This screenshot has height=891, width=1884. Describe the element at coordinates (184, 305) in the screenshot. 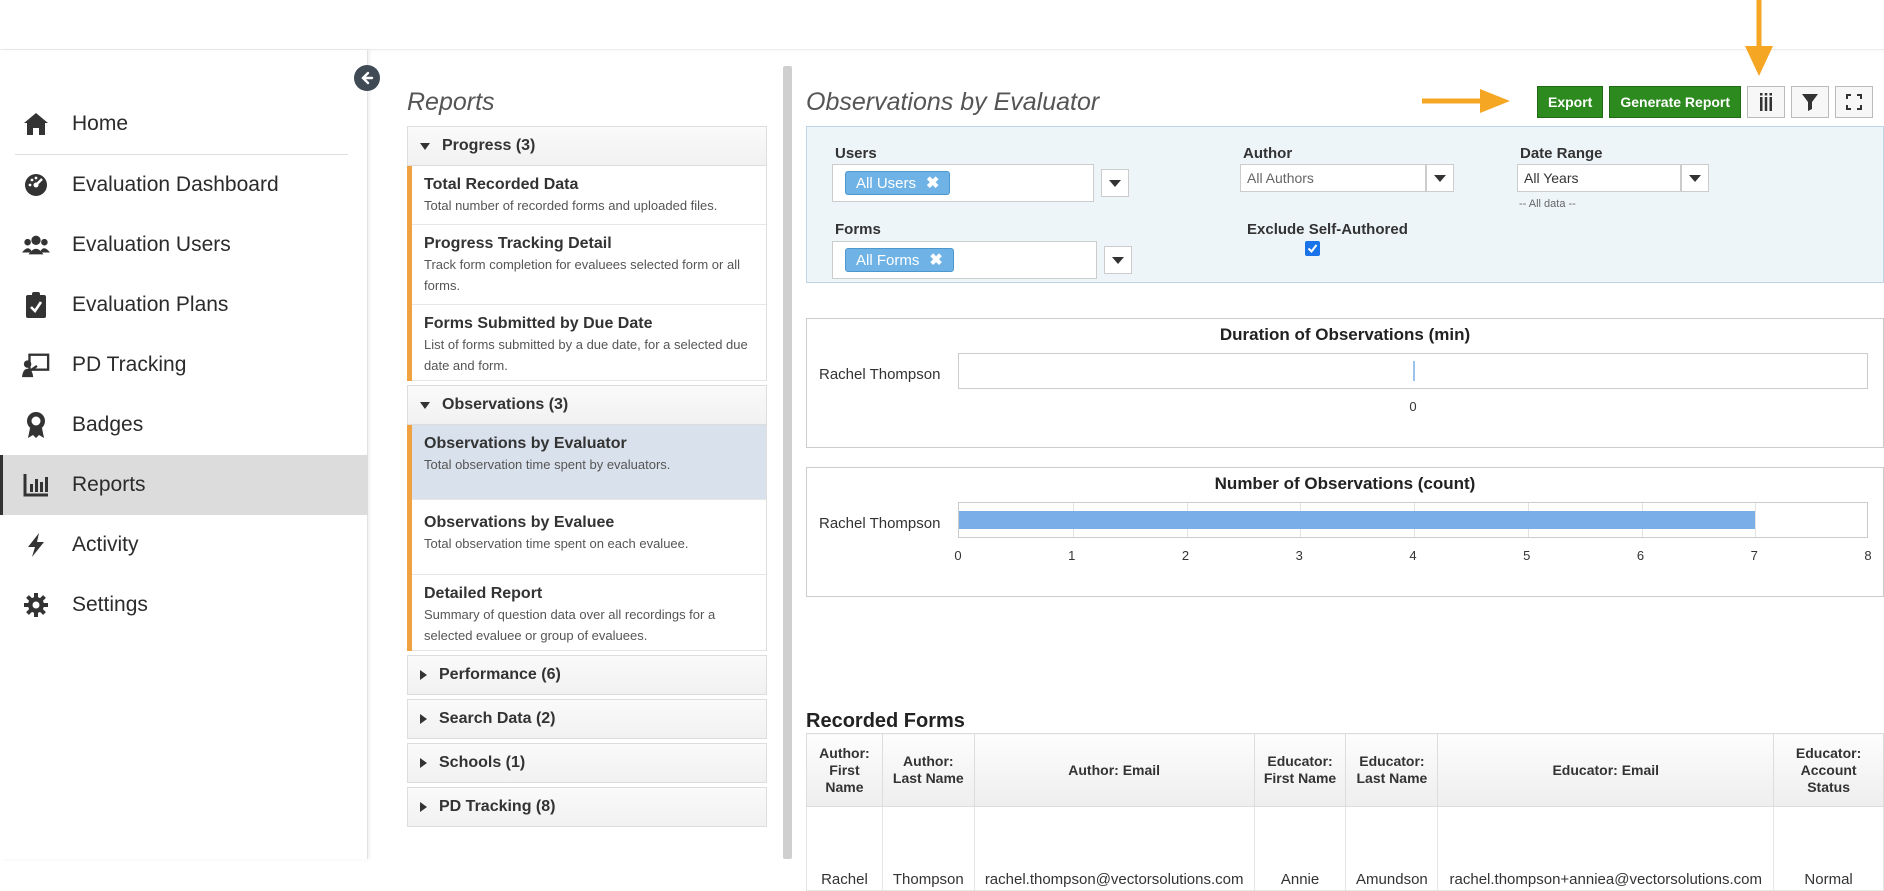

I see `sidebar-item-evaluation-plans: Evaluation Plans` at that location.